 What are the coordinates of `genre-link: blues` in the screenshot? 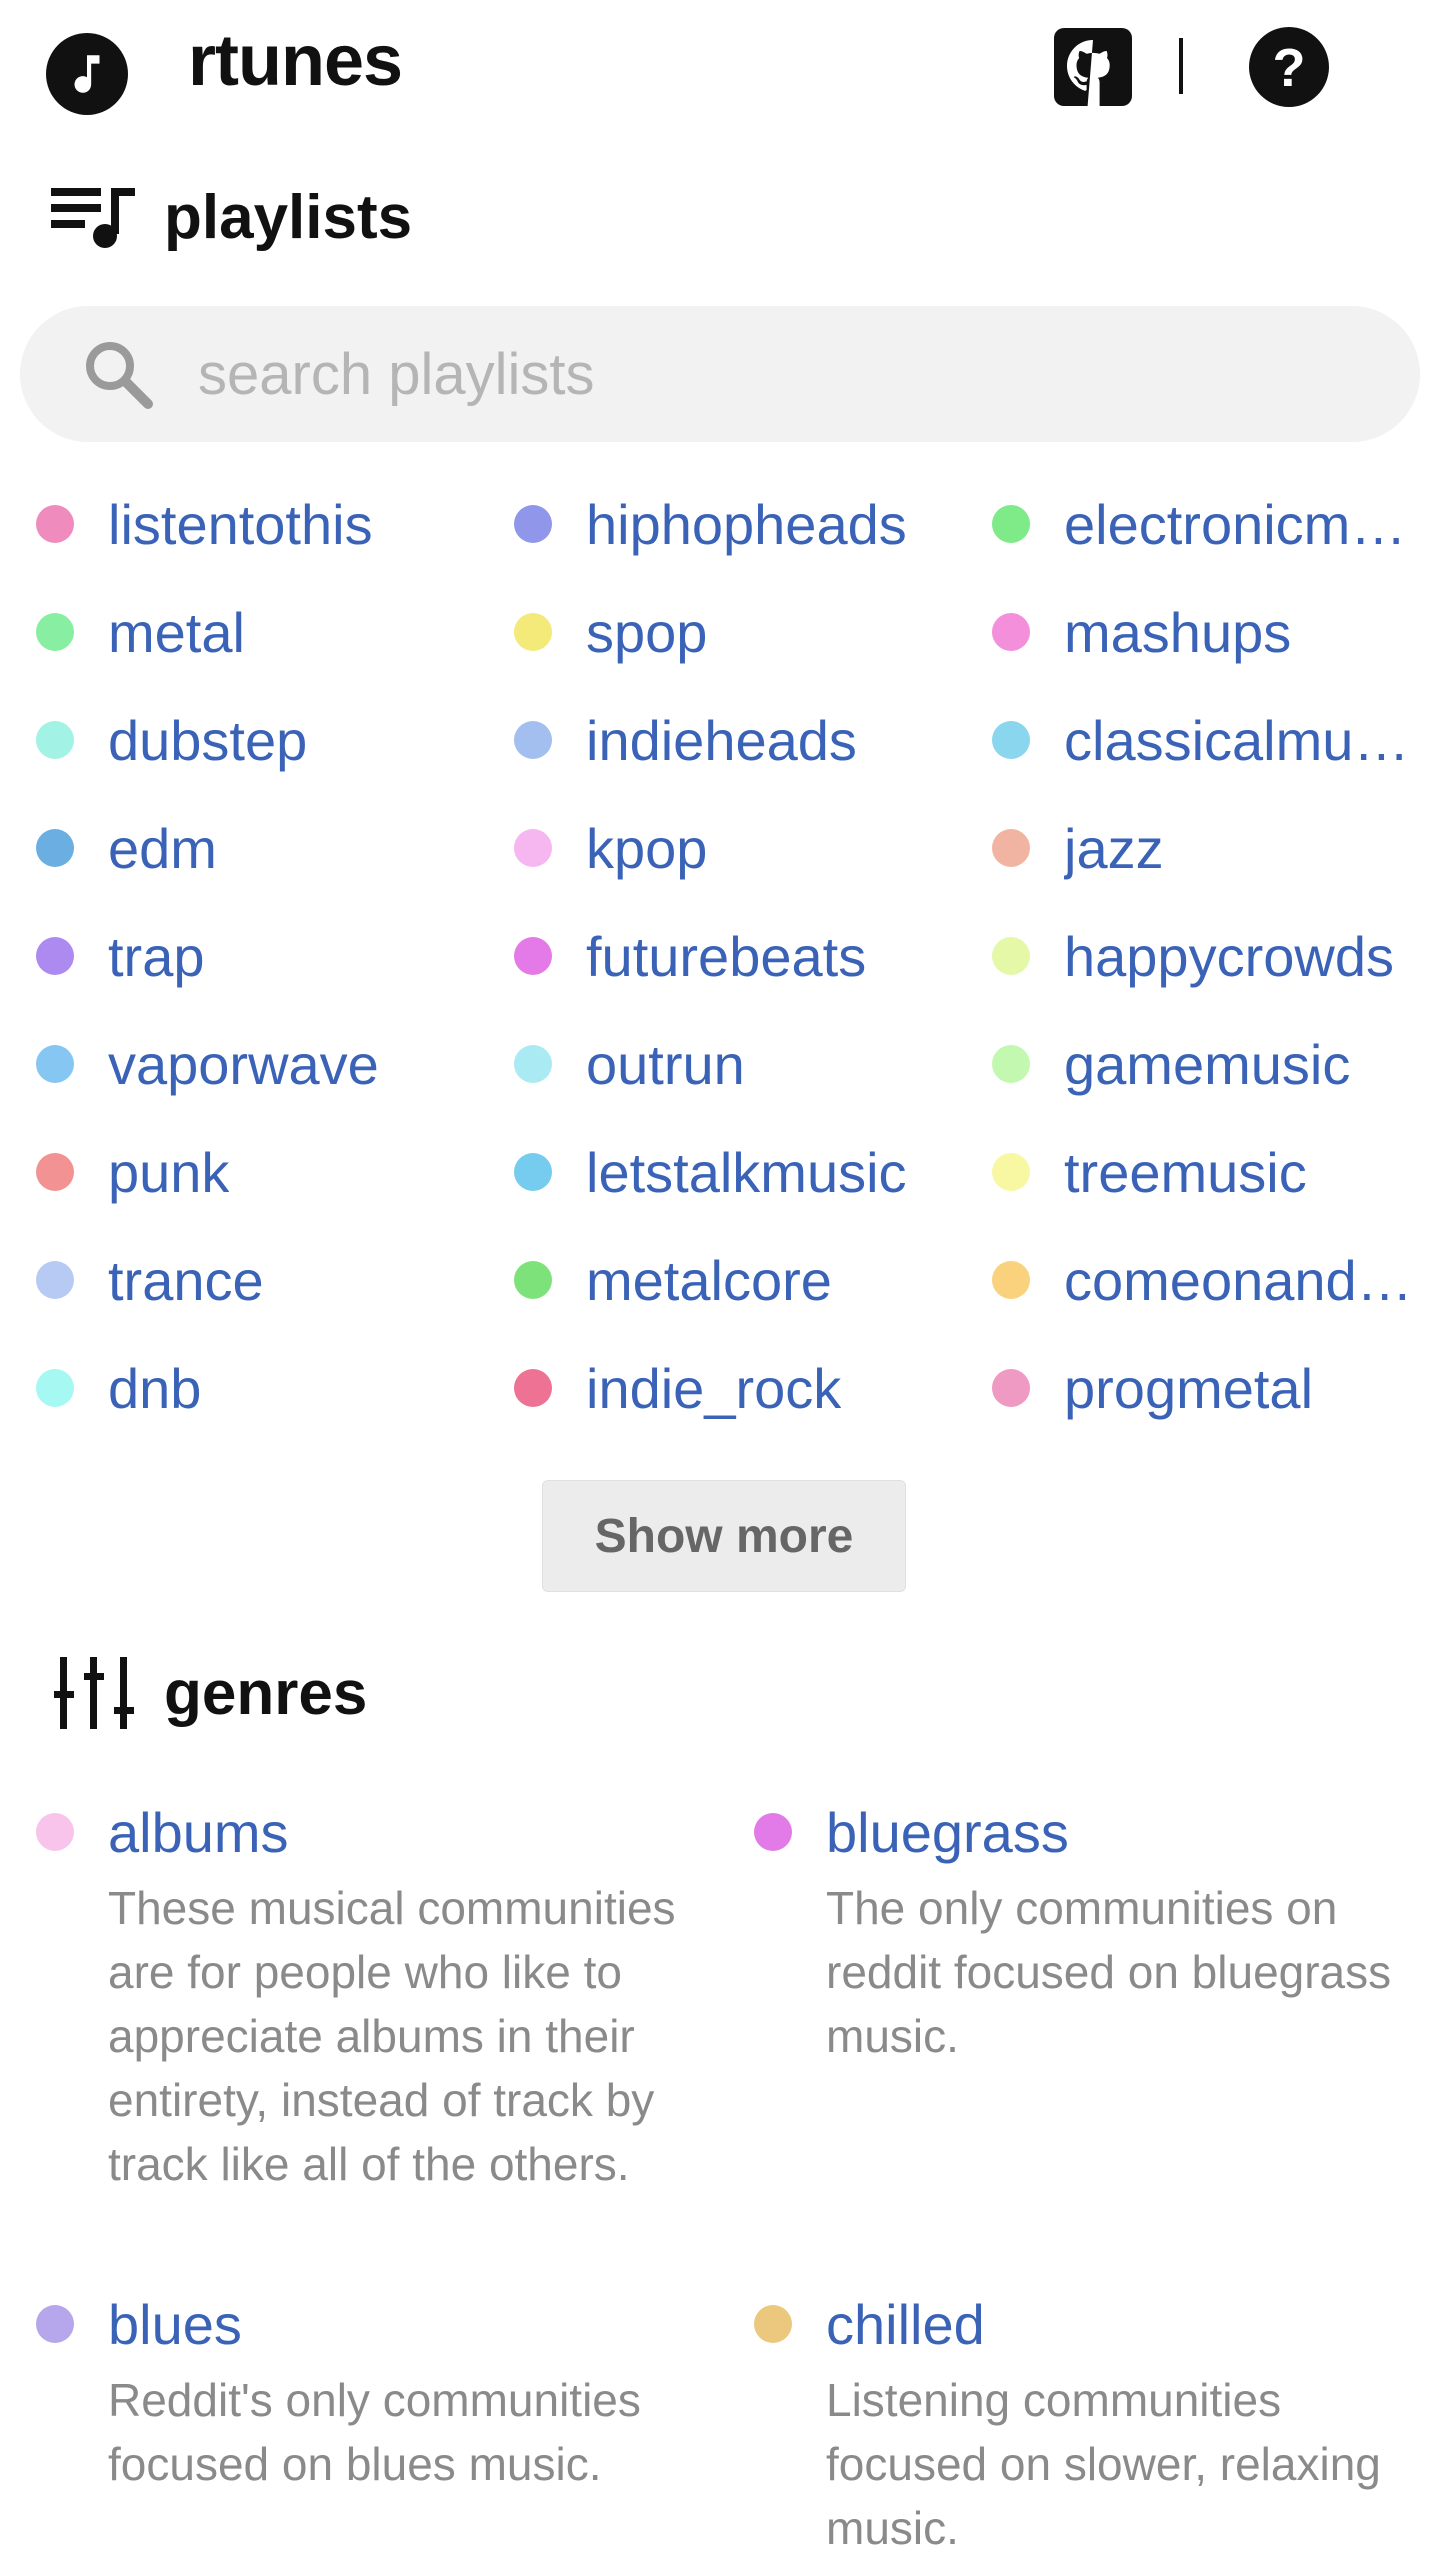 It's located at (175, 2324).